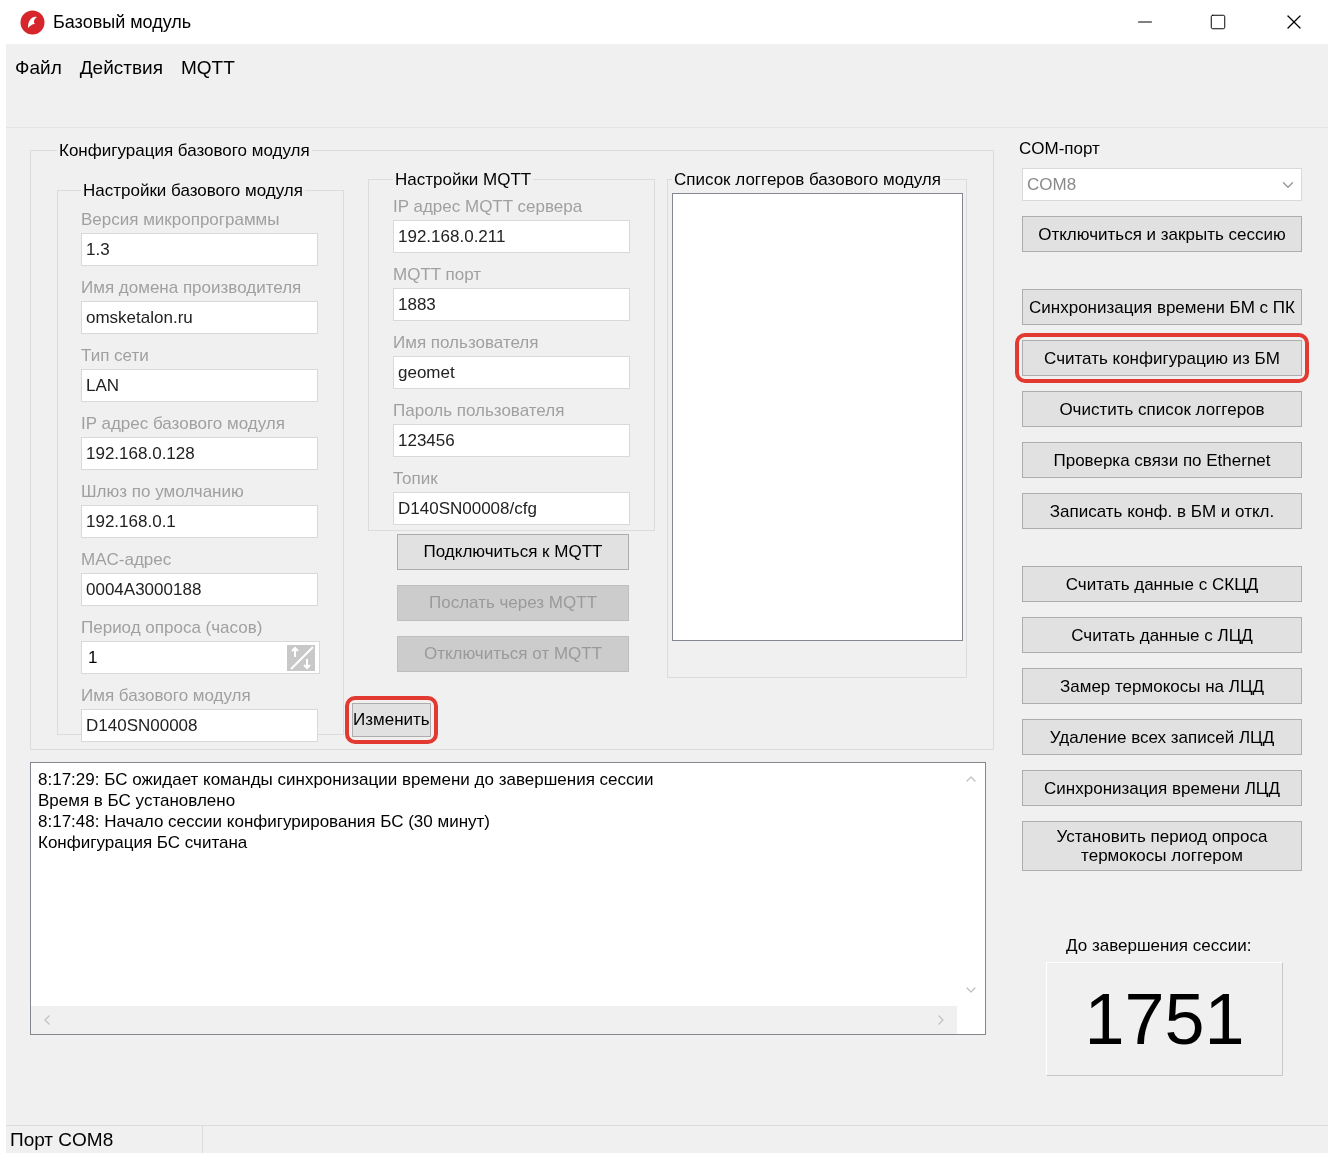 Image resolution: width=1334 pixels, height=1153 pixels. I want to click on menu-item: Файл, so click(38, 68).